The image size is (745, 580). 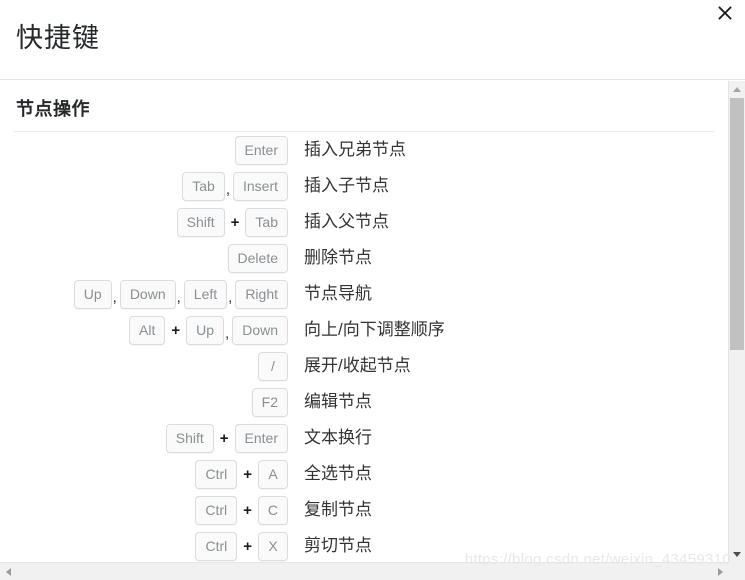 I want to click on shortcut-keys: Shift + Tab, so click(x=144, y=222).